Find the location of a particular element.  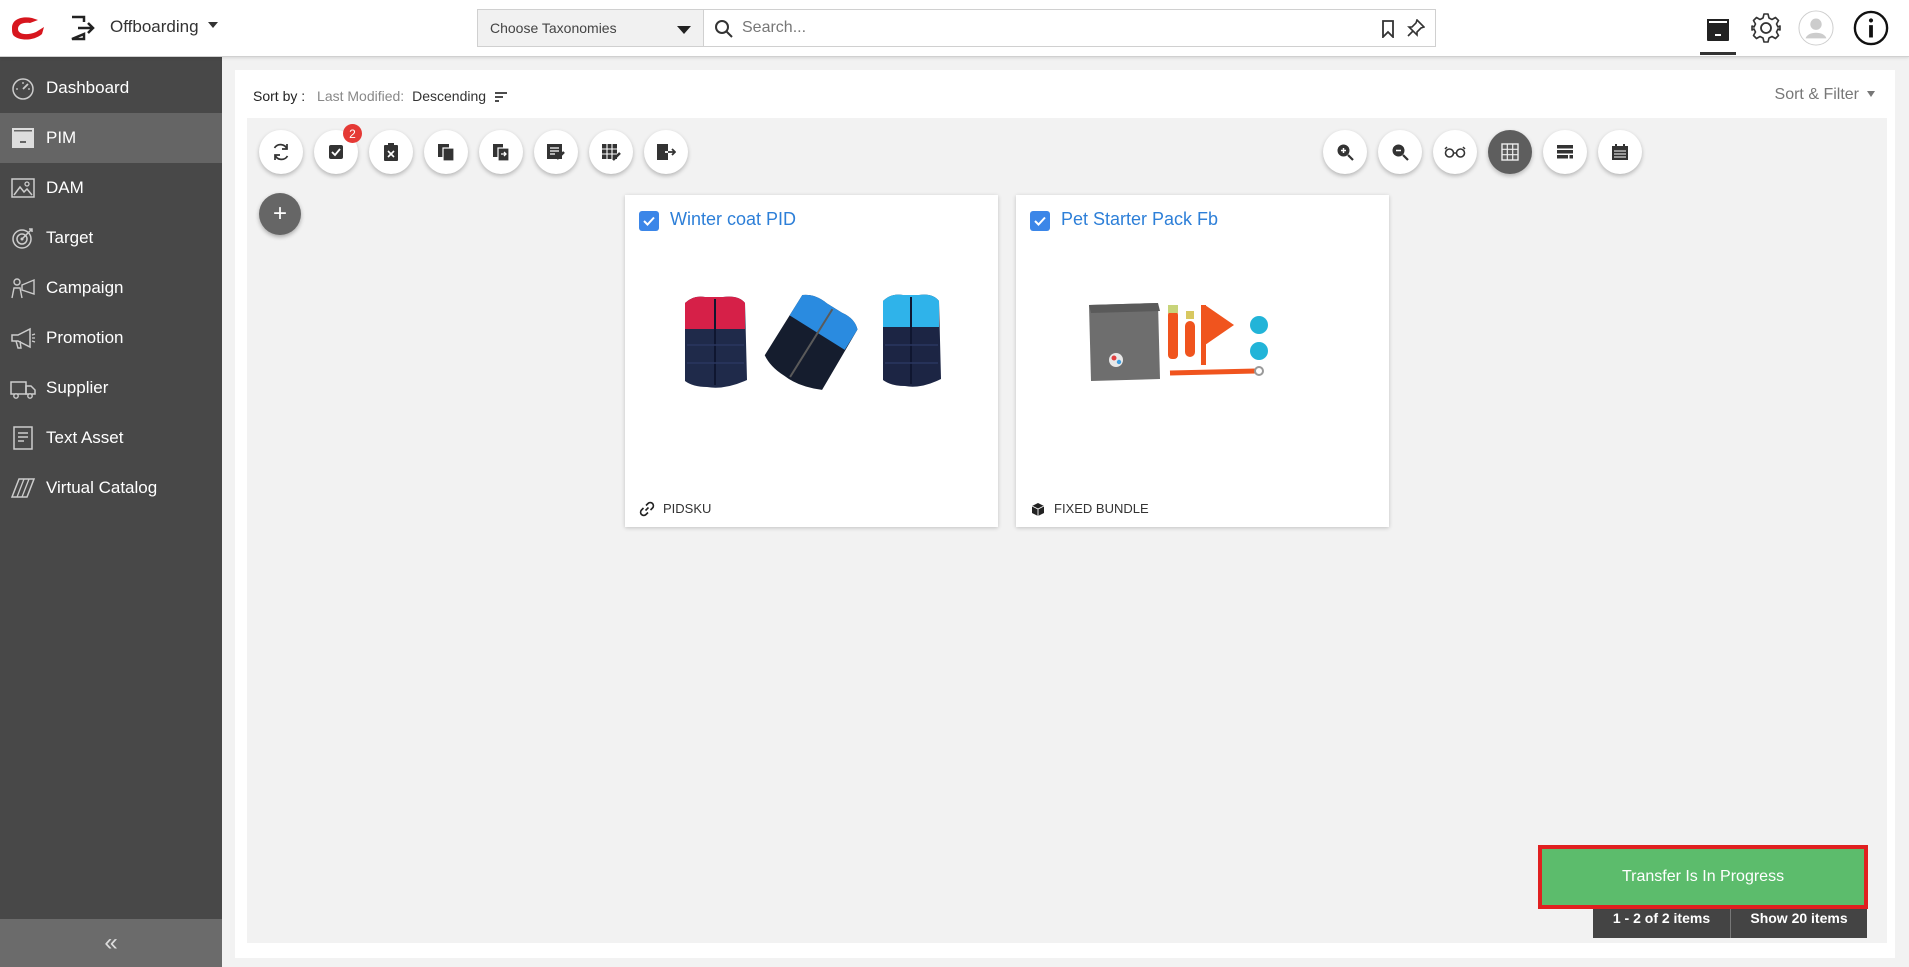

product-name: Winter coat PID is located at coordinates (733, 219).